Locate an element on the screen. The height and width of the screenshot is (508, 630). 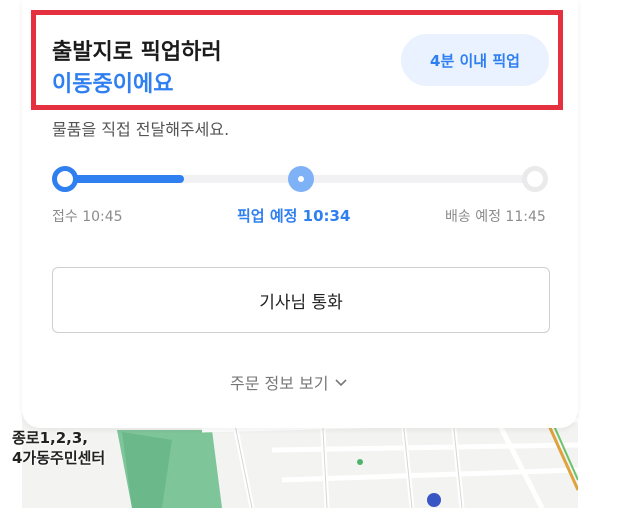
status-subtitle: 물품을 직접 전달해주세요. is located at coordinates (141, 129).